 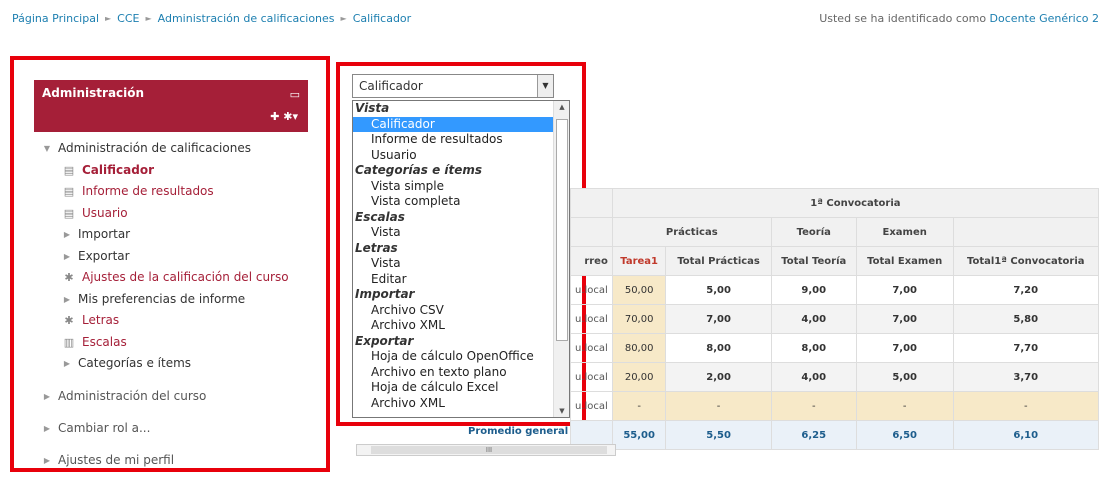 What do you see at coordinates (454, 202) in the screenshot?
I see `option-vista-completa: Vista completa` at bounding box center [454, 202].